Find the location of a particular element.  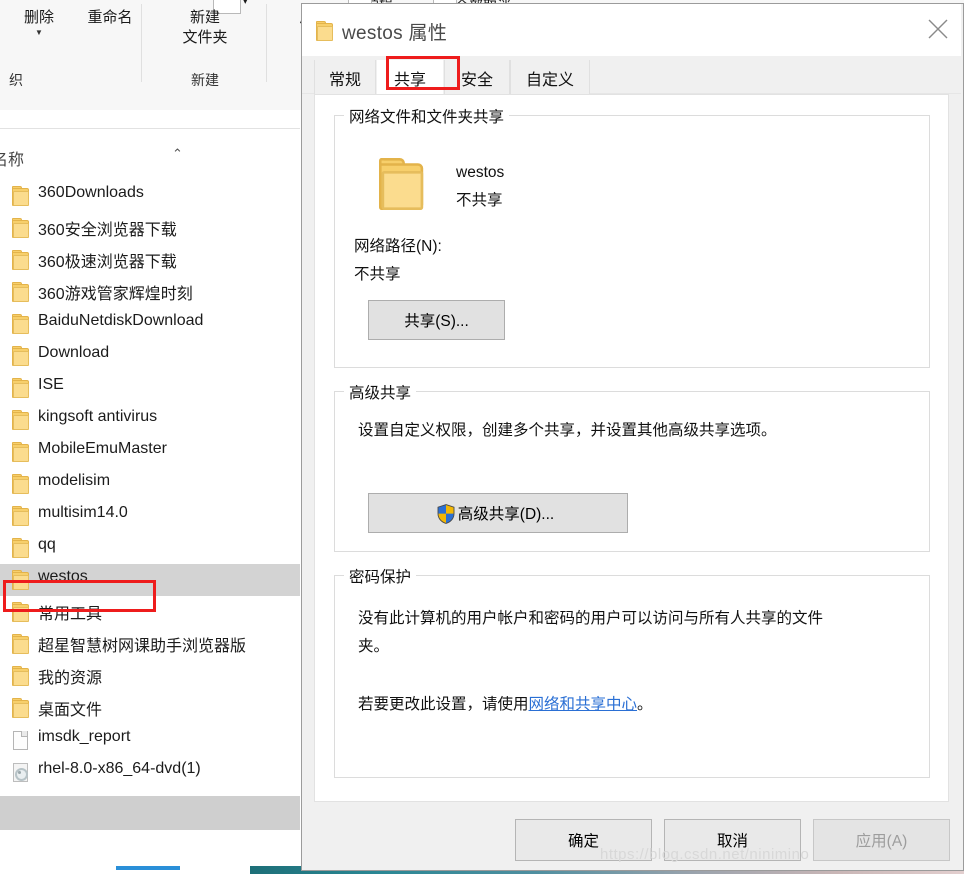

list-item-label: modelisim is located at coordinates (74, 480).